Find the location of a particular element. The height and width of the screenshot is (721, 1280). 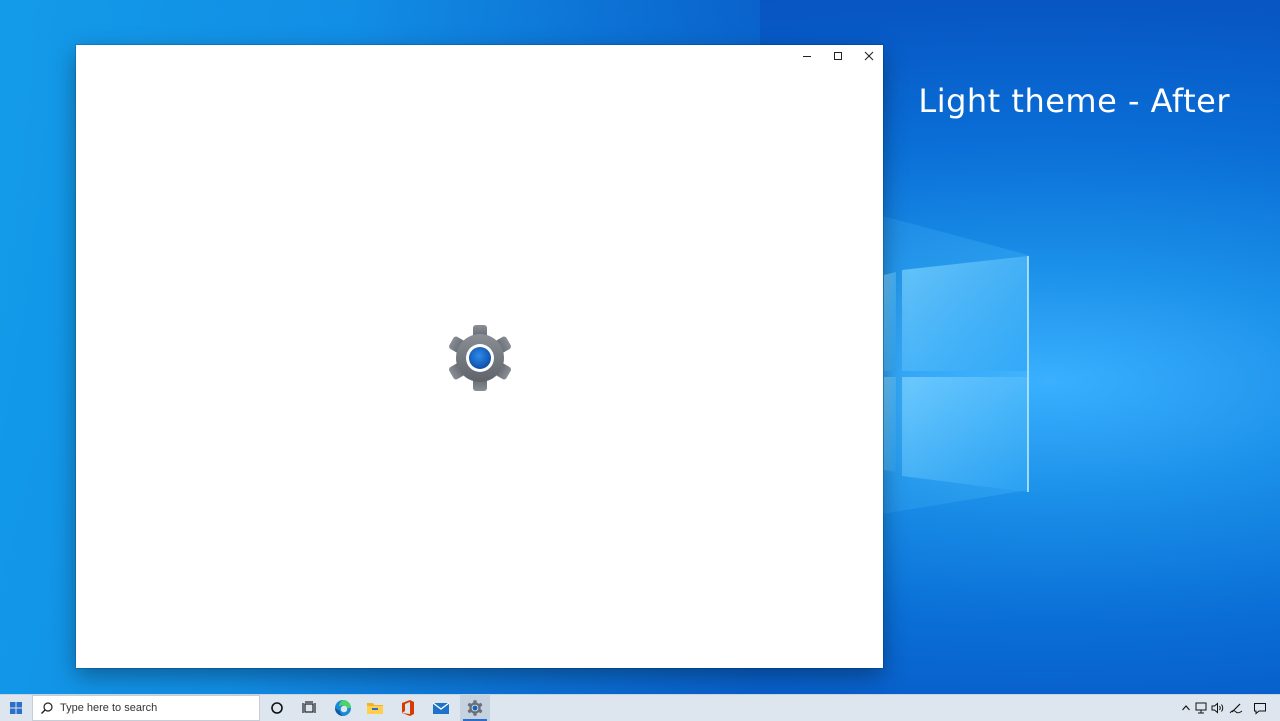

office-icon is located at coordinates (408, 708).